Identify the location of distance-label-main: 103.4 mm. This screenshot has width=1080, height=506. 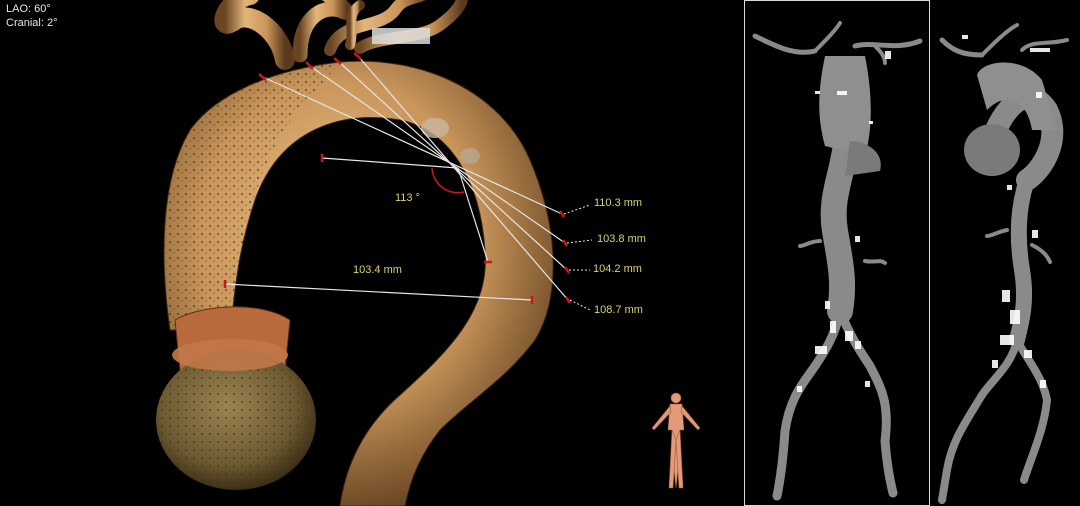
(377, 270).